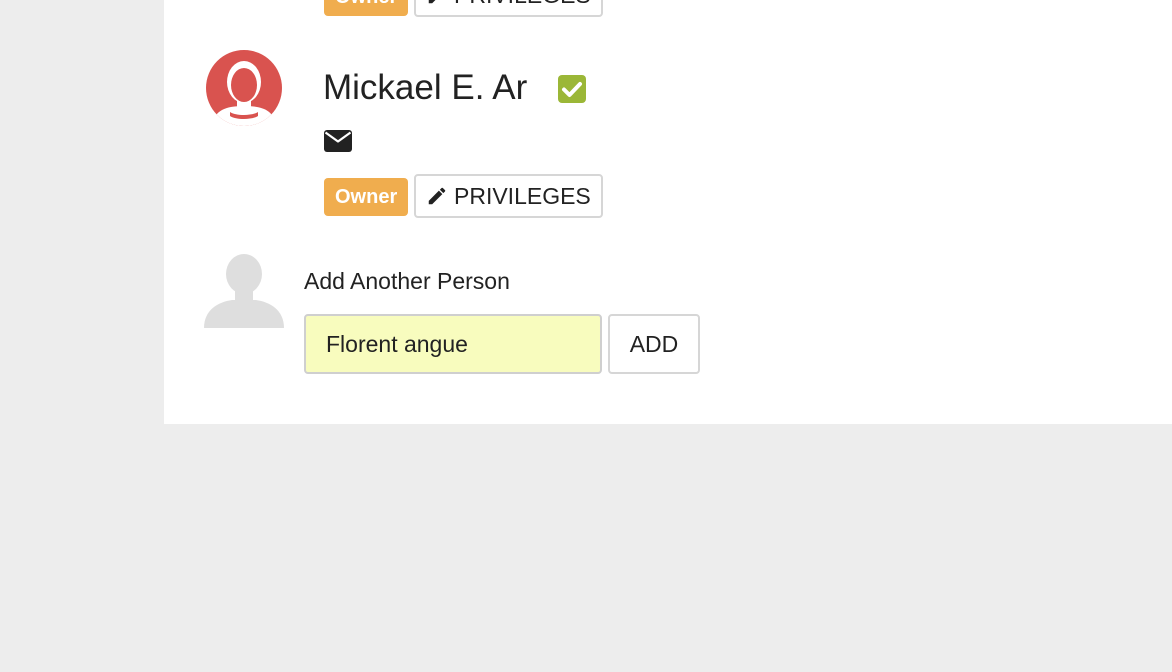  Describe the element at coordinates (244, 88) in the screenshot. I see `user-avatar-icon` at that location.